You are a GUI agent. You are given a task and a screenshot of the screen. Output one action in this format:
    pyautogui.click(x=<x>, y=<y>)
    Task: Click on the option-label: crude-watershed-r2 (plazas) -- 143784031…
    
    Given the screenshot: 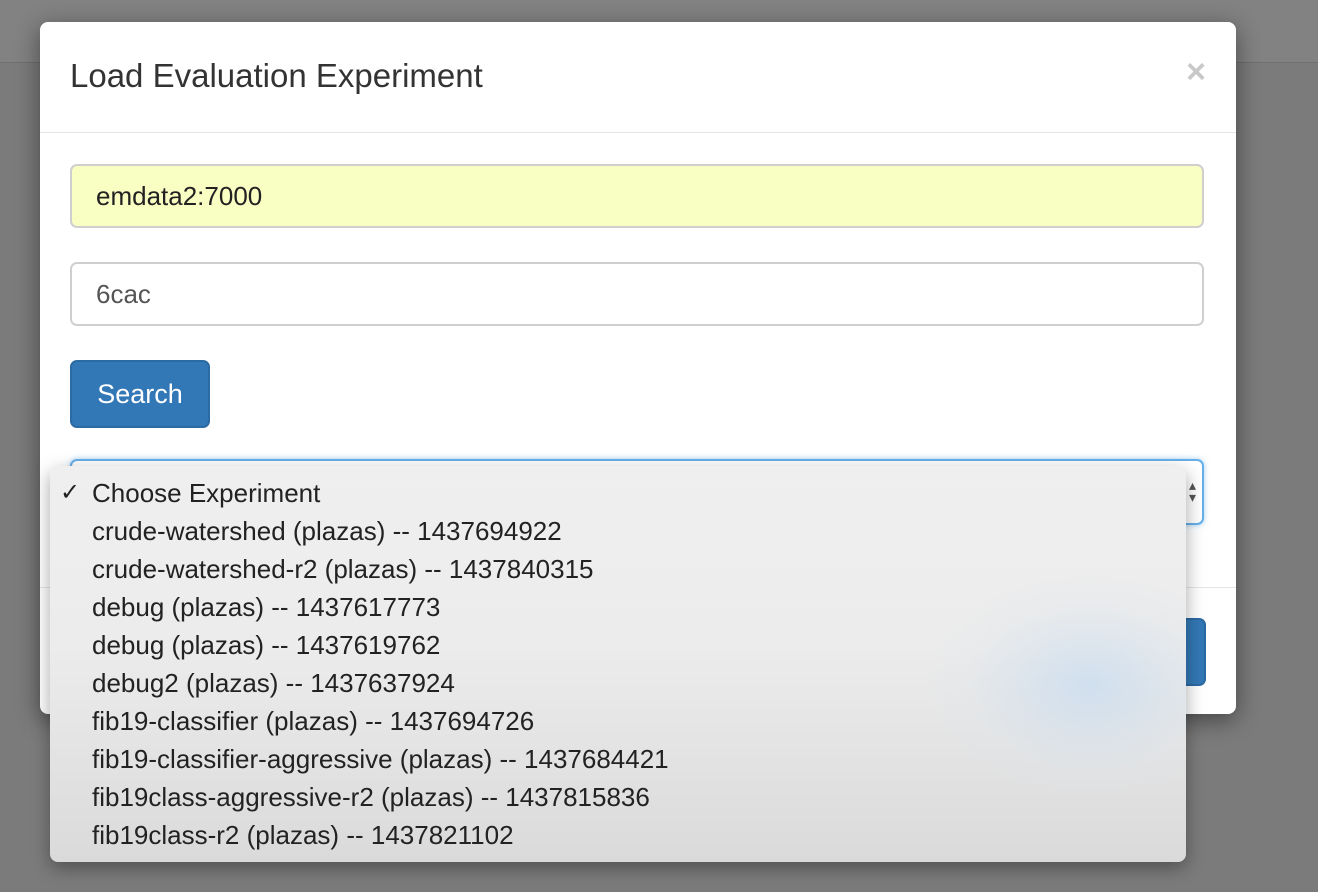 What is the action you would take?
    pyautogui.click(x=343, y=569)
    